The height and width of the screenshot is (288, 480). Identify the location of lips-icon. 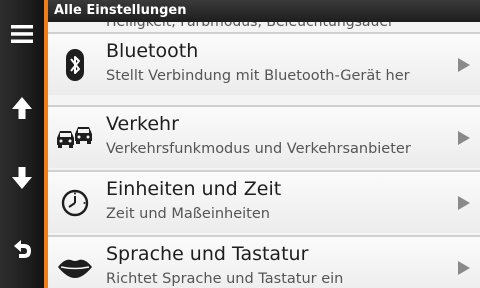
(75, 268).